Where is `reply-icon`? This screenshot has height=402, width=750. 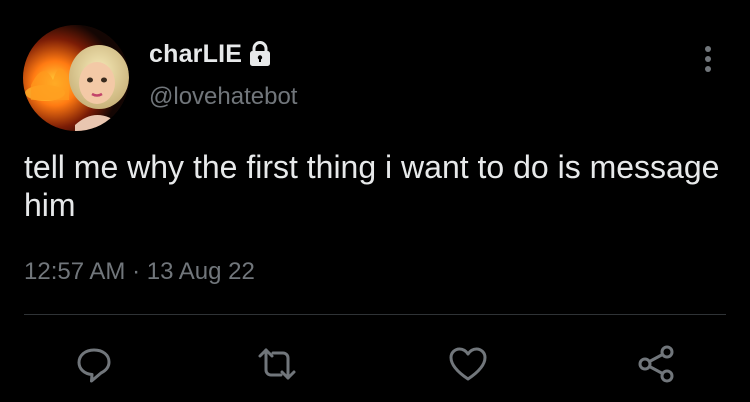
reply-icon is located at coordinates (94, 365).